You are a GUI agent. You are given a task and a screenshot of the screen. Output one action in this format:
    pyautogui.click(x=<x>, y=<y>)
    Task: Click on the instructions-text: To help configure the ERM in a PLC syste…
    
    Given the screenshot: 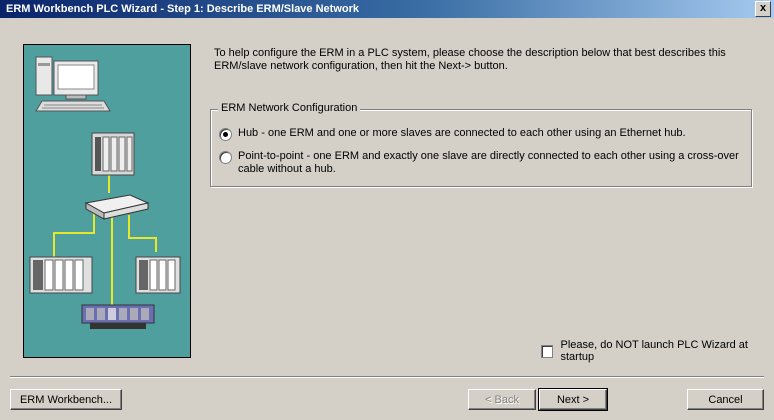 What is the action you would take?
    pyautogui.click(x=470, y=59)
    